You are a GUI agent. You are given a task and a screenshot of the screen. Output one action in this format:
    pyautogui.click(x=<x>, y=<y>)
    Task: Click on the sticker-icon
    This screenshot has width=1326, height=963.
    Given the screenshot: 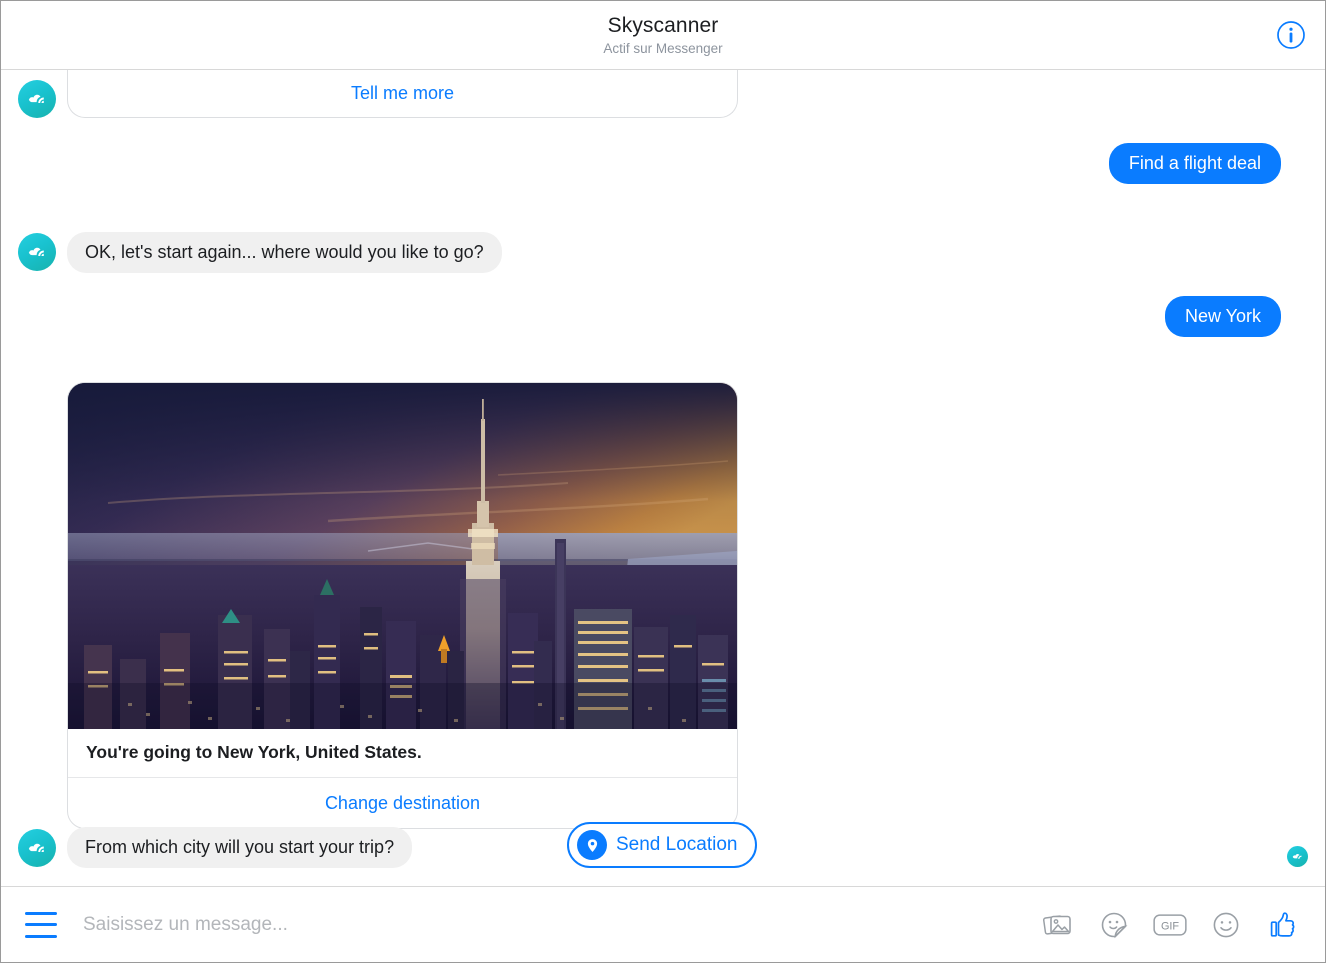 What is the action you would take?
    pyautogui.click(x=1114, y=925)
    